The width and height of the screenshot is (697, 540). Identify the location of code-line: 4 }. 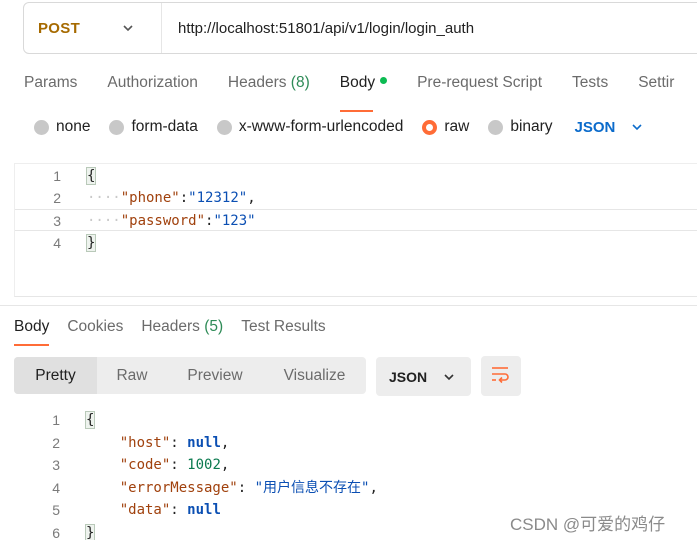
(356, 243).